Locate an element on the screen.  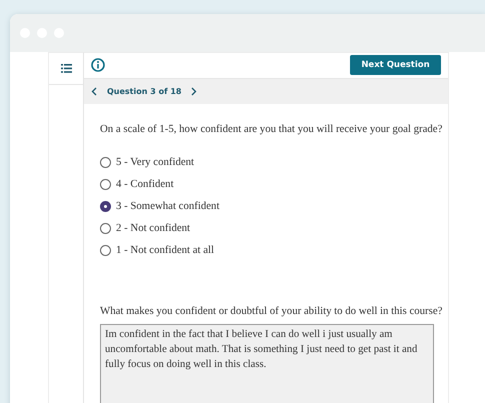
question-text: What makes you confident or doubtful of your ability to do well in this course? is located at coordinates (271, 311).